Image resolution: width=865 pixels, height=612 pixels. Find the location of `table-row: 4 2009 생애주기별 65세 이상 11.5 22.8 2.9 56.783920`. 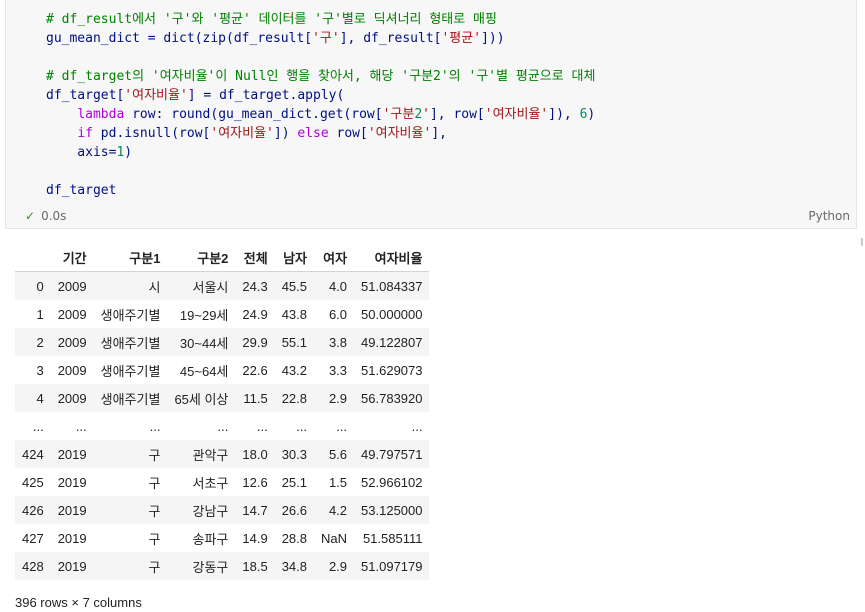

table-row: 4 2009 생애주기별 65세 이상 11.5 22.8 2.9 56.783920 is located at coordinates (222, 398).